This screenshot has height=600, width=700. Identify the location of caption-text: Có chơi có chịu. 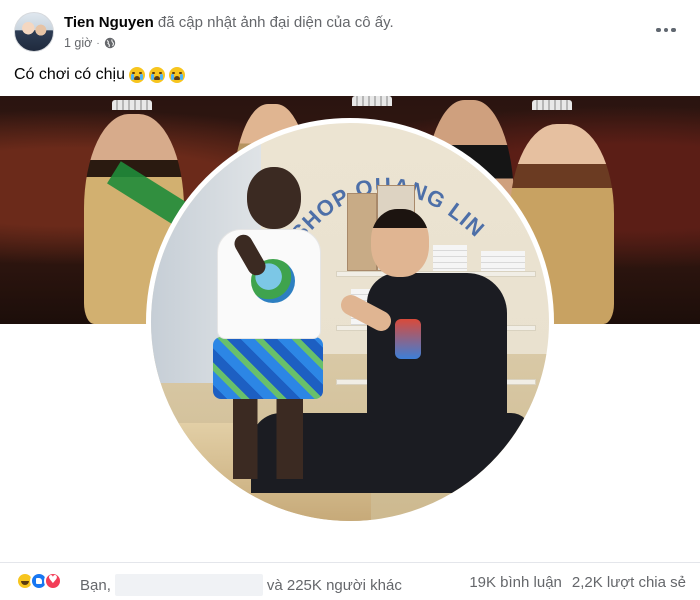
(69, 74).